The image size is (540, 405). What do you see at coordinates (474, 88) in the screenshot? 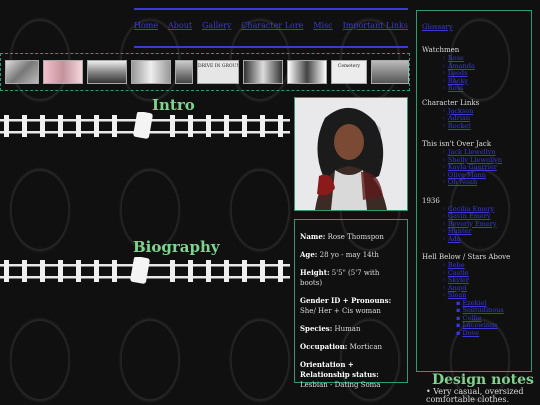
I see `sidebar-item: ◦ Ross` at bounding box center [474, 88].